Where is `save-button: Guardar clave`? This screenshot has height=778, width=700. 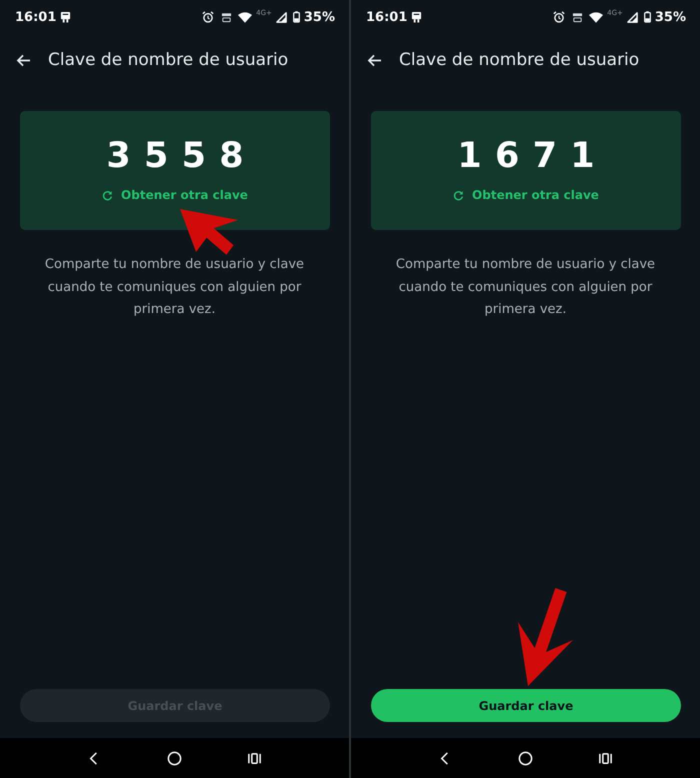 save-button: Guardar clave is located at coordinates (526, 705).